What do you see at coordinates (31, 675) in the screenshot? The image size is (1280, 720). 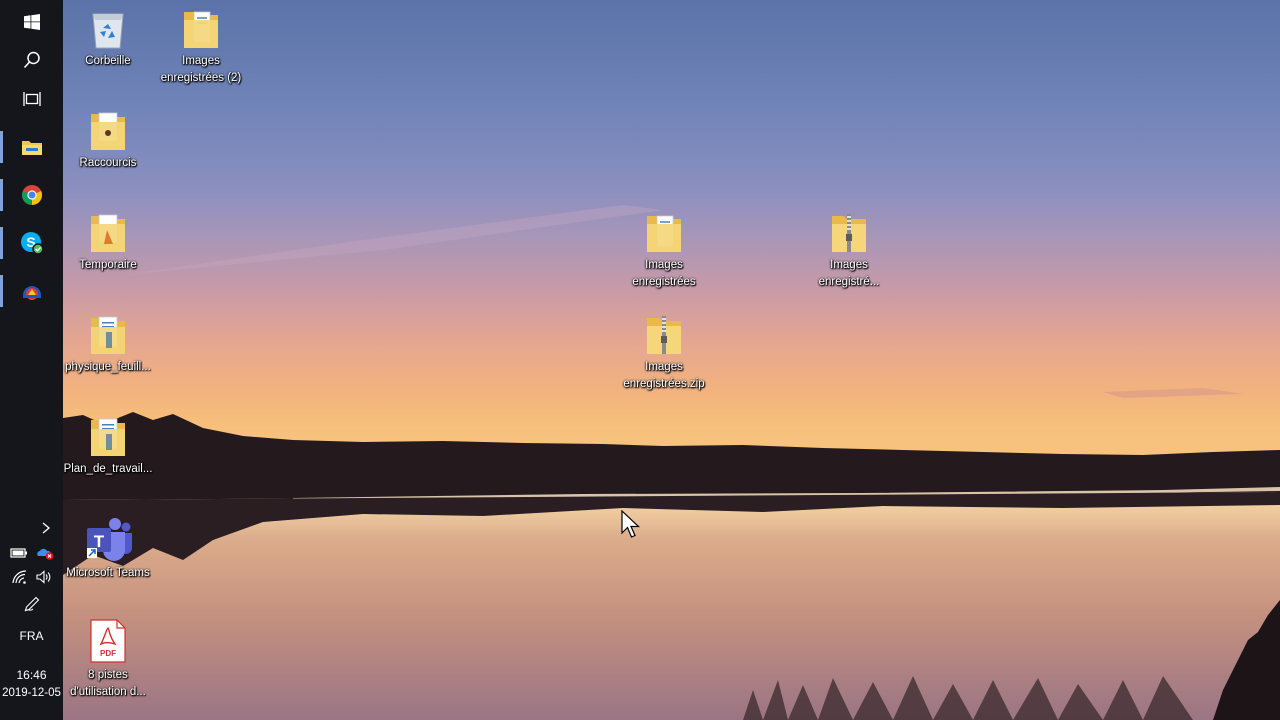 I see `clock-time: 16:46` at bounding box center [31, 675].